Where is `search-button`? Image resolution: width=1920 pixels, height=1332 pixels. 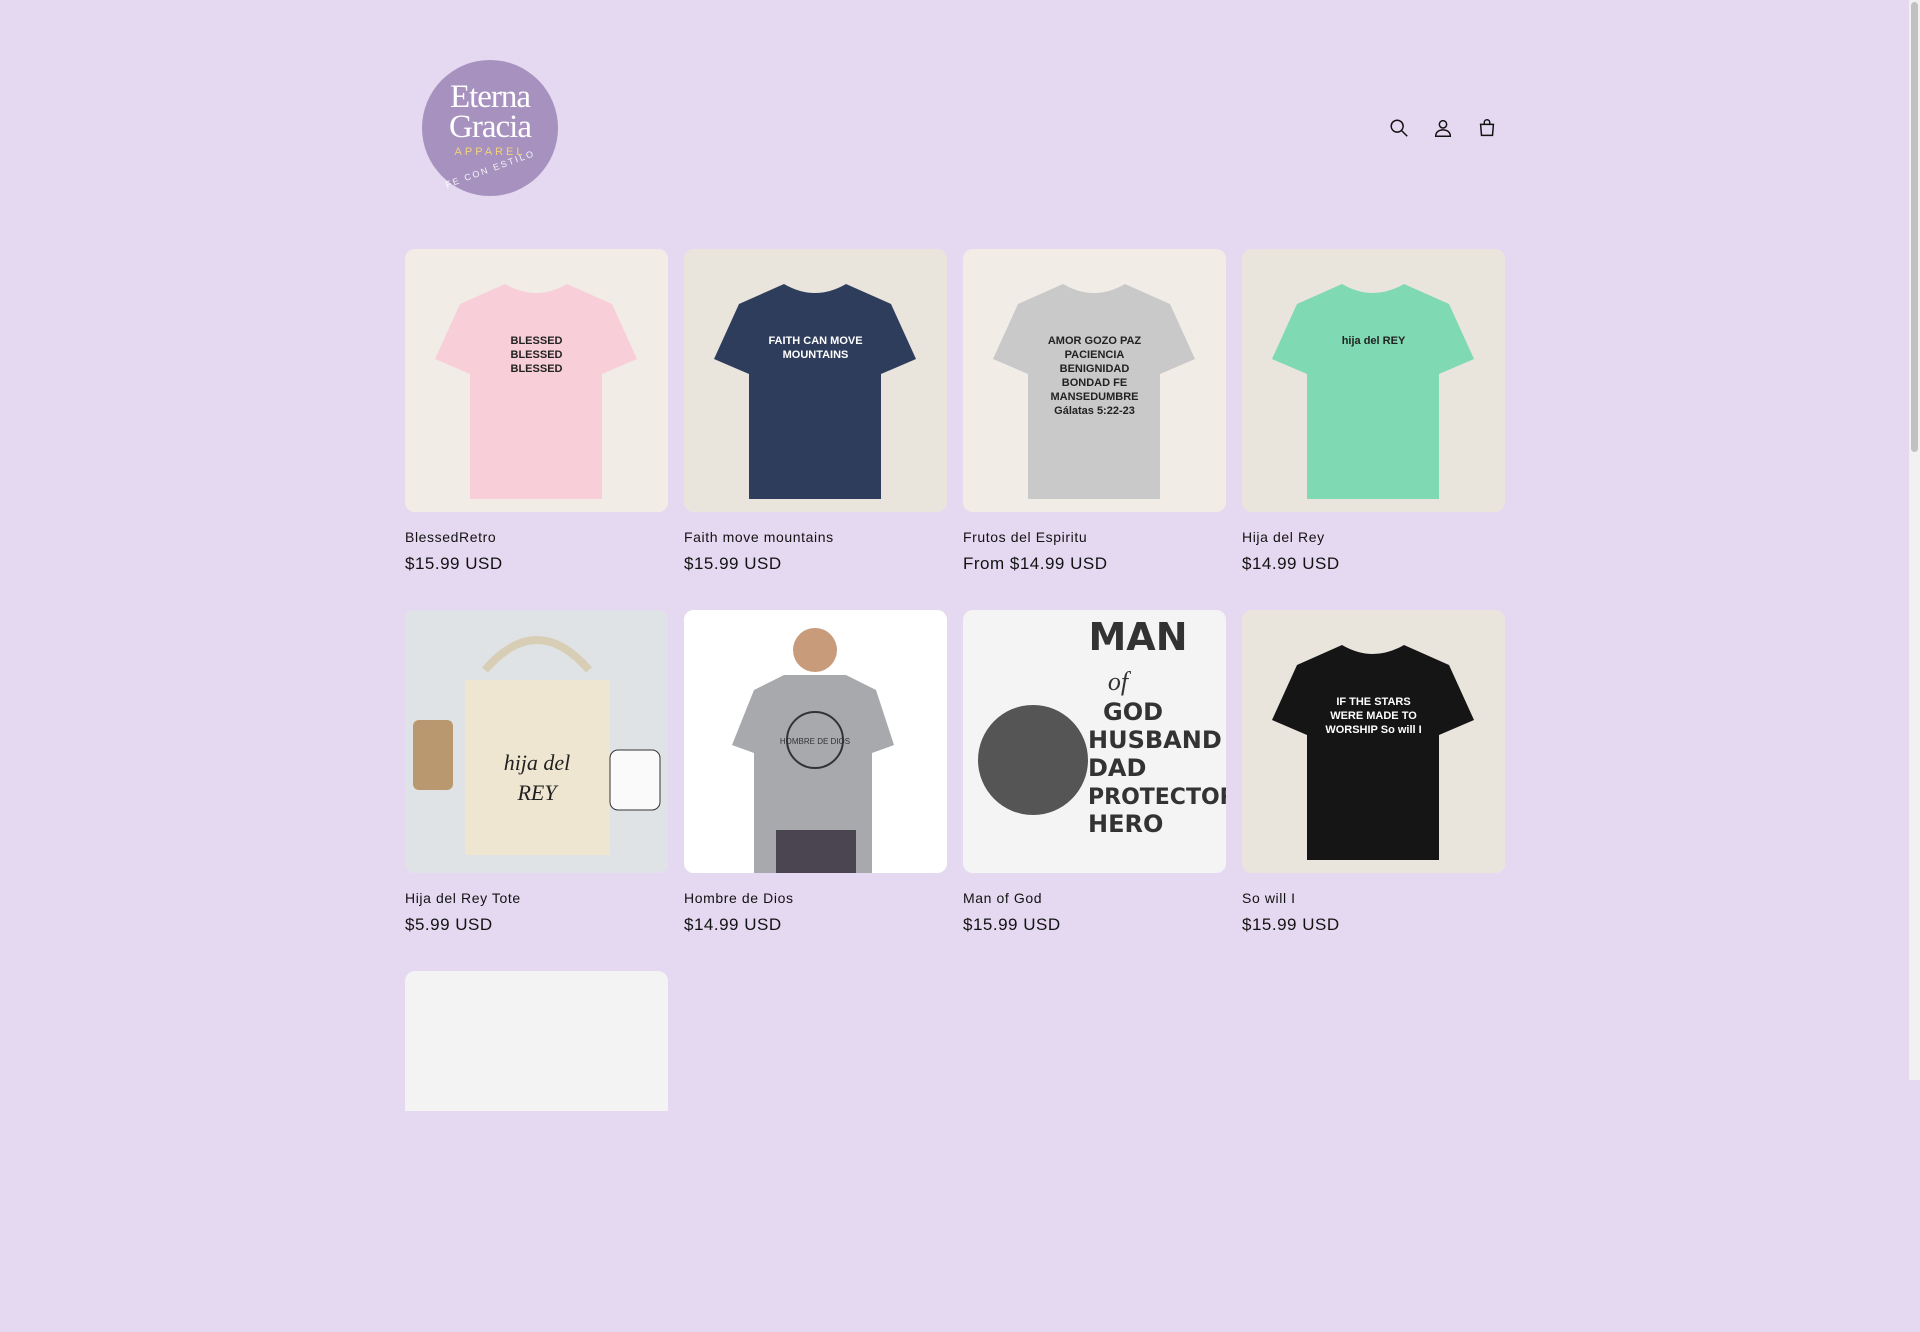
search-button is located at coordinates (1399, 128).